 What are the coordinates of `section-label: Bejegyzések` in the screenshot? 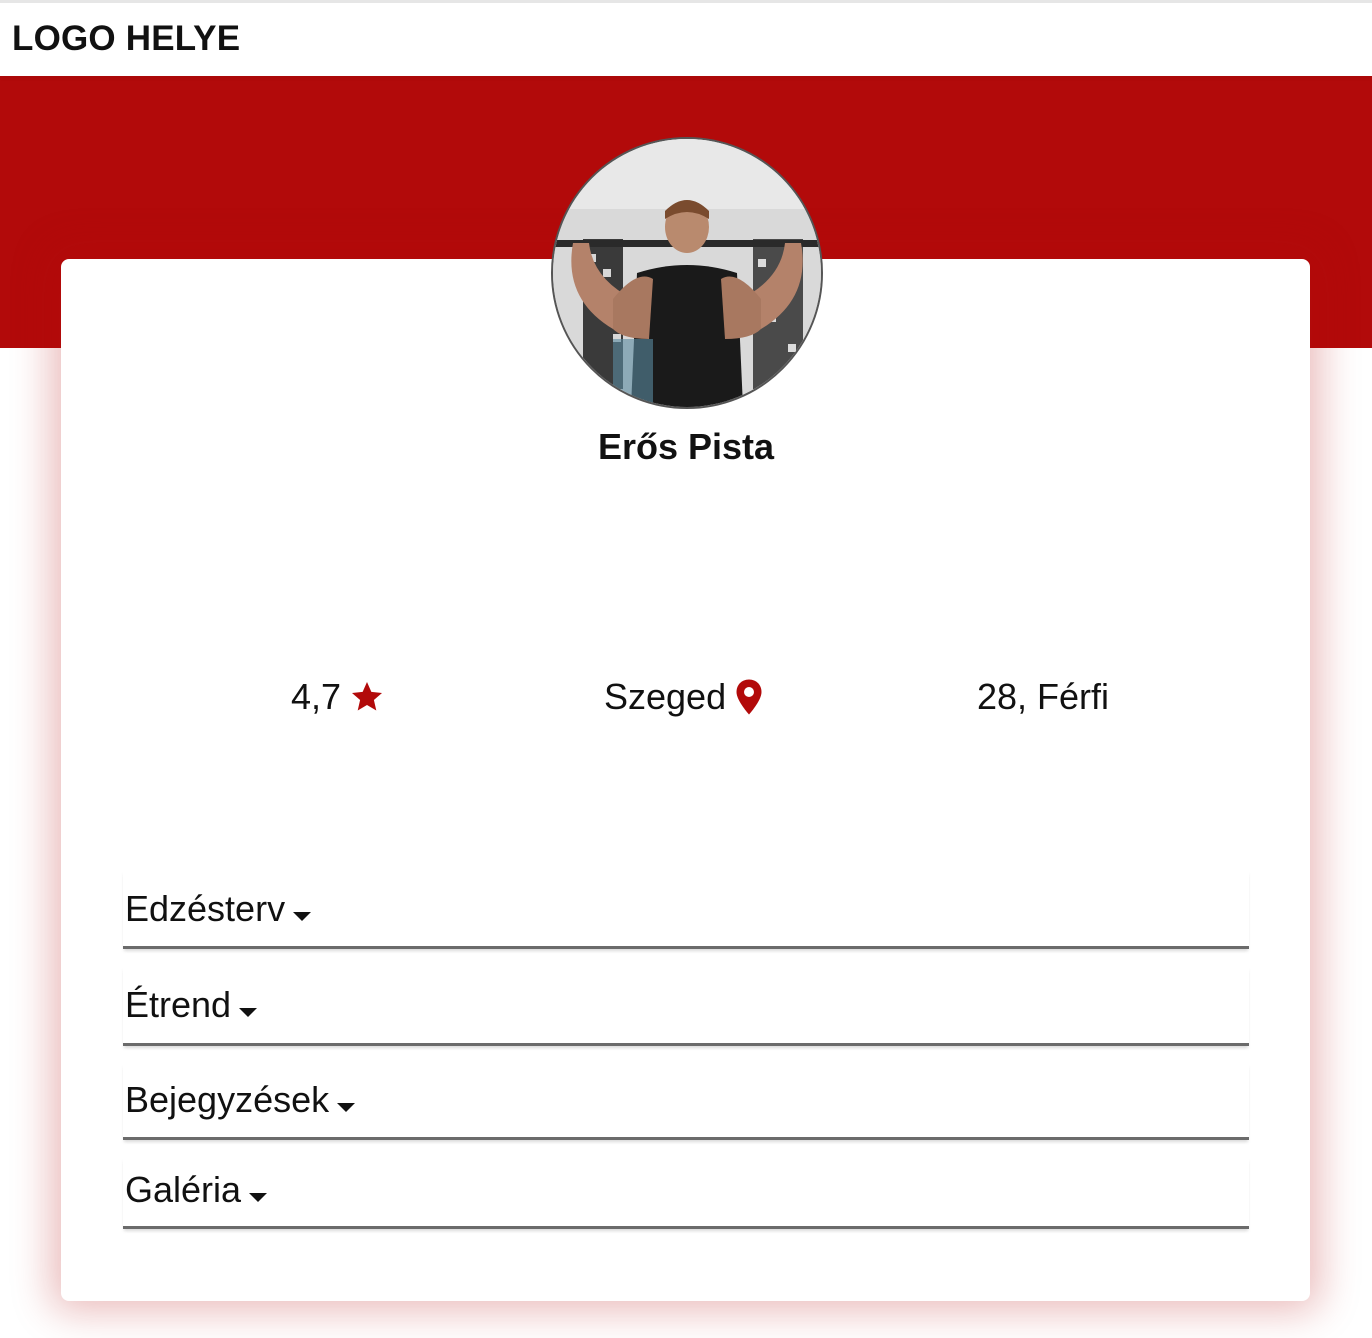 It's located at (240, 1100).